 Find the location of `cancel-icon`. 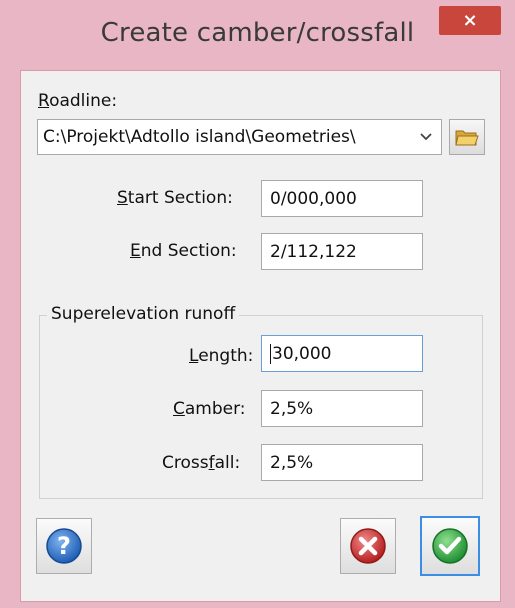

cancel-icon is located at coordinates (368, 546).